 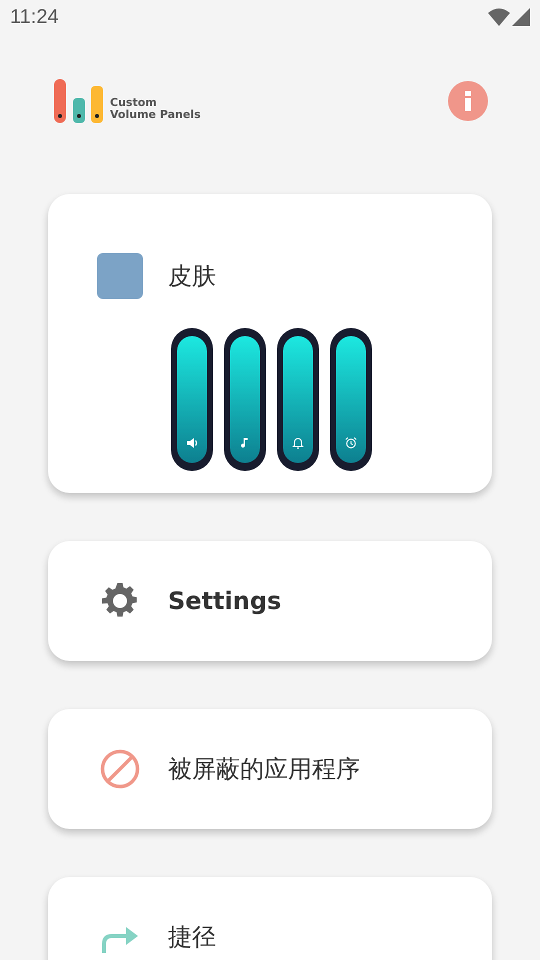 I want to click on menu-card: 被屏蔽的应用程序, so click(x=270, y=769).